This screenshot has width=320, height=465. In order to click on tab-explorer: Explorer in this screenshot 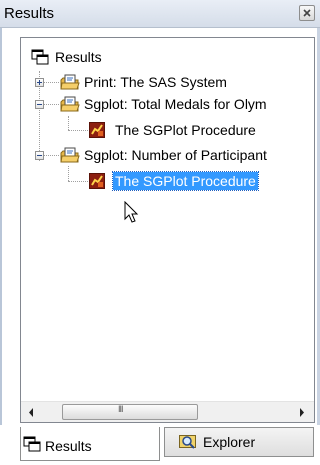, I will do `click(239, 442)`.